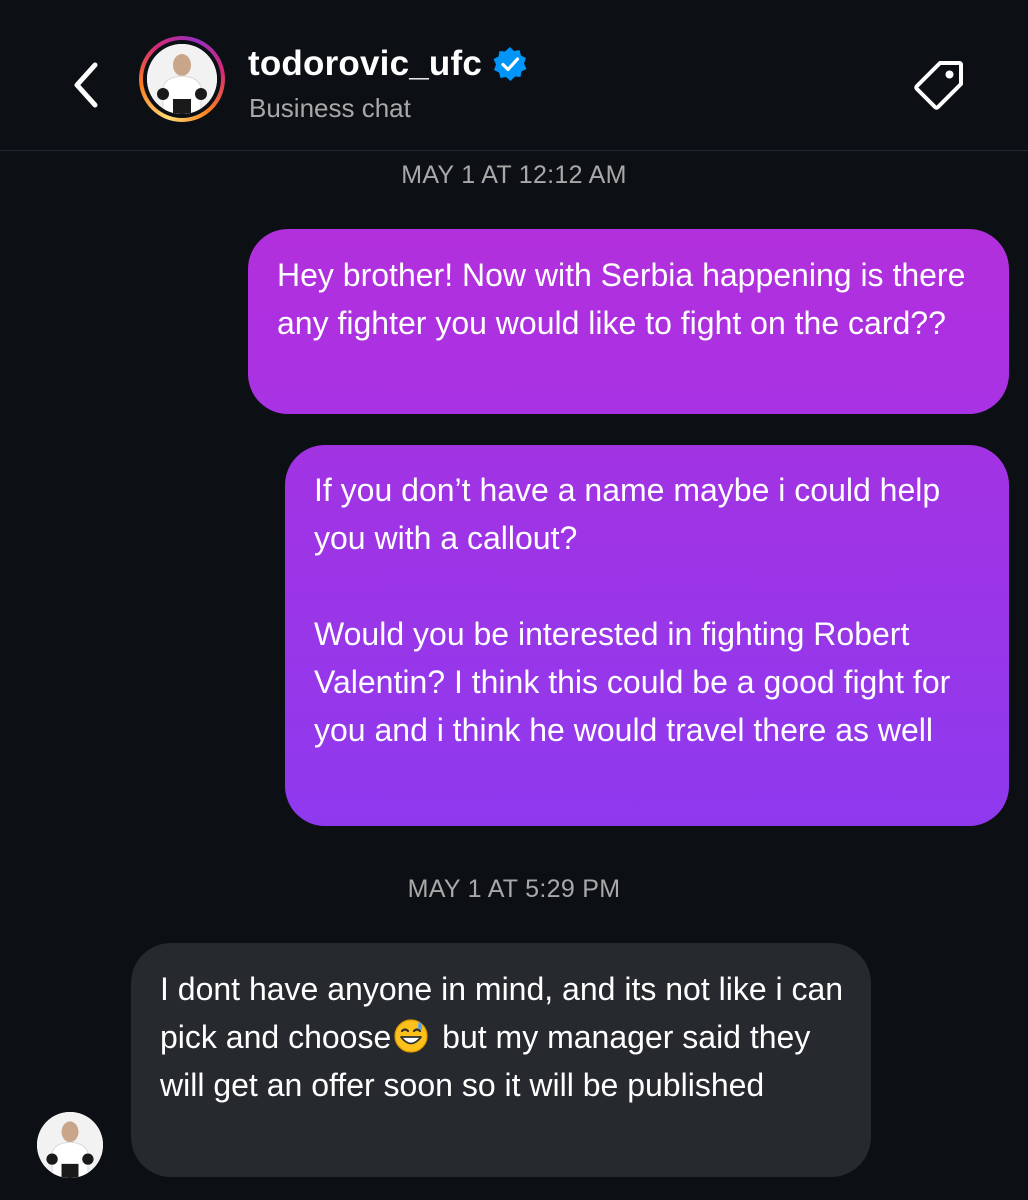 This screenshot has width=1028, height=1200. I want to click on grinning-face-with-sweat-emoji, so click(411, 1036).